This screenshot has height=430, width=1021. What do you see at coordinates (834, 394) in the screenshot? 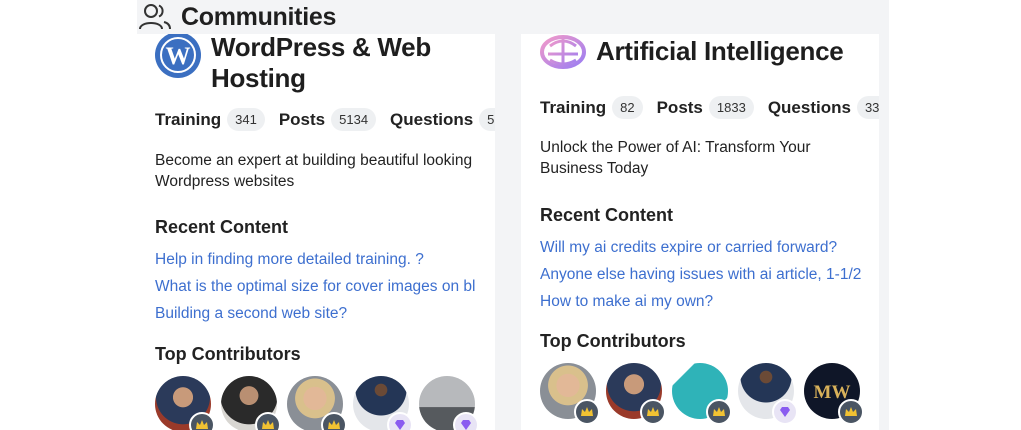
I see `avatar-mw-logo: MW` at bounding box center [834, 394].